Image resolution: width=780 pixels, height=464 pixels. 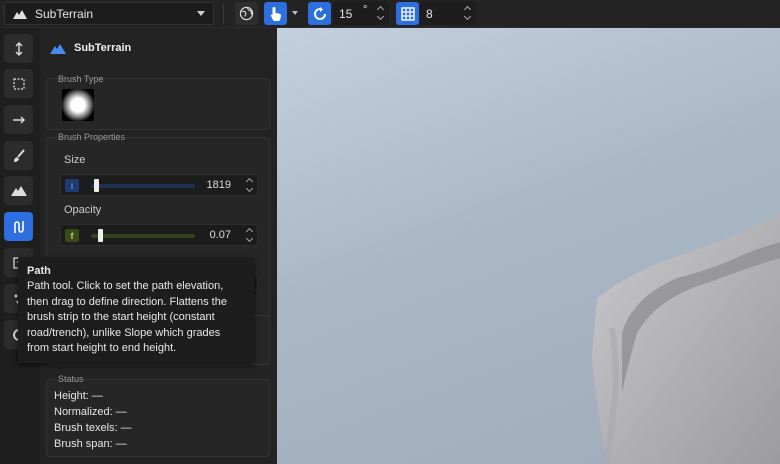 What do you see at coordinates (346, 13) in the screenshot?
I see `rotation-angle-value: 15` at bounding box center [346, 13].